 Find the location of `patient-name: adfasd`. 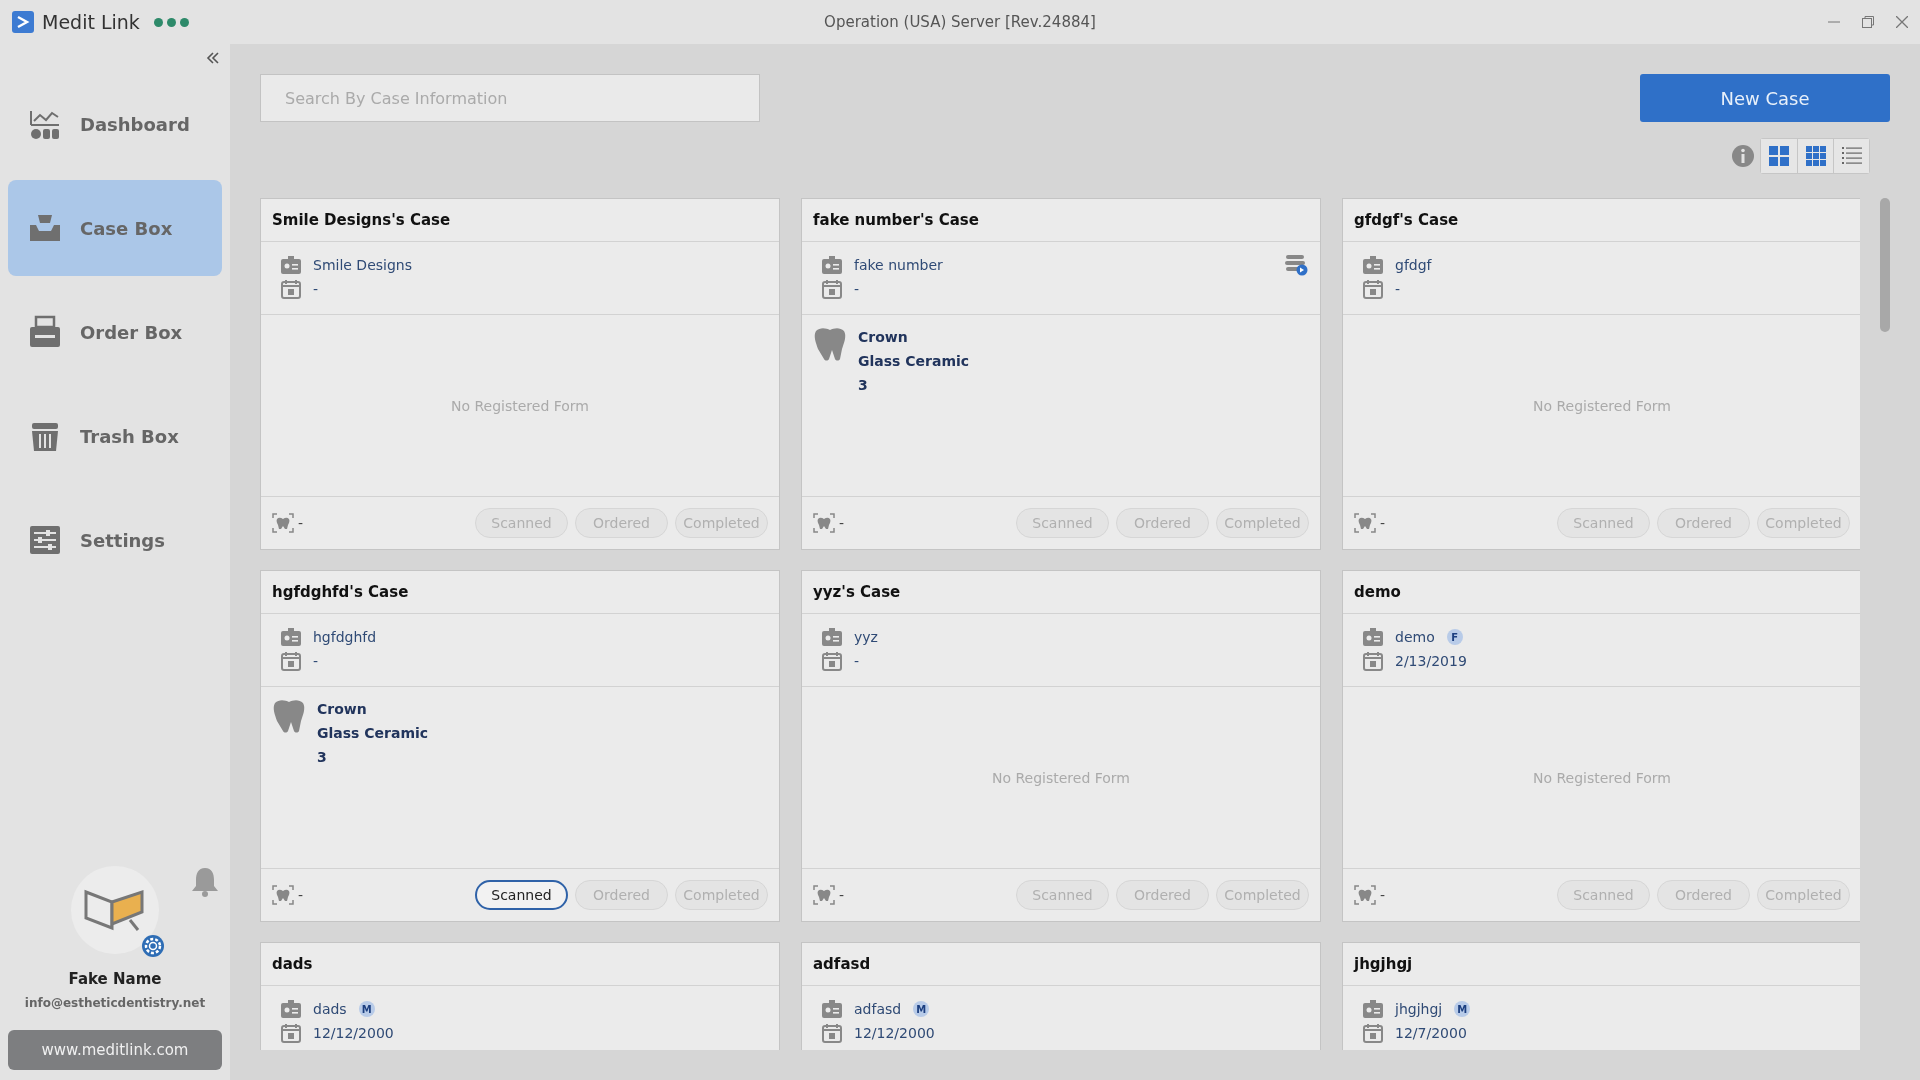

patient-name: adfasd is located at coordinates (878, 1009).